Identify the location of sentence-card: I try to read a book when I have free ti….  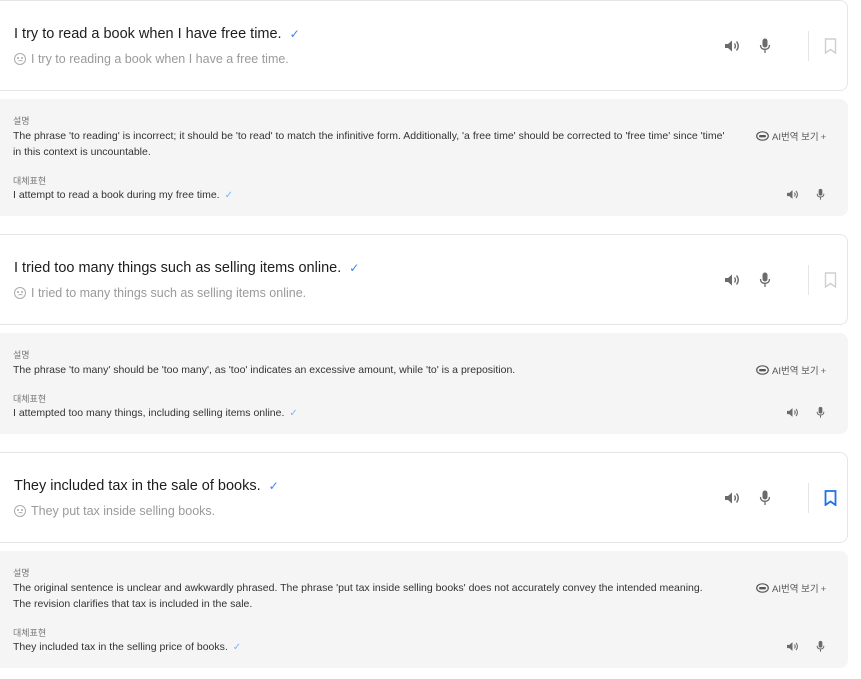
(424, 45).